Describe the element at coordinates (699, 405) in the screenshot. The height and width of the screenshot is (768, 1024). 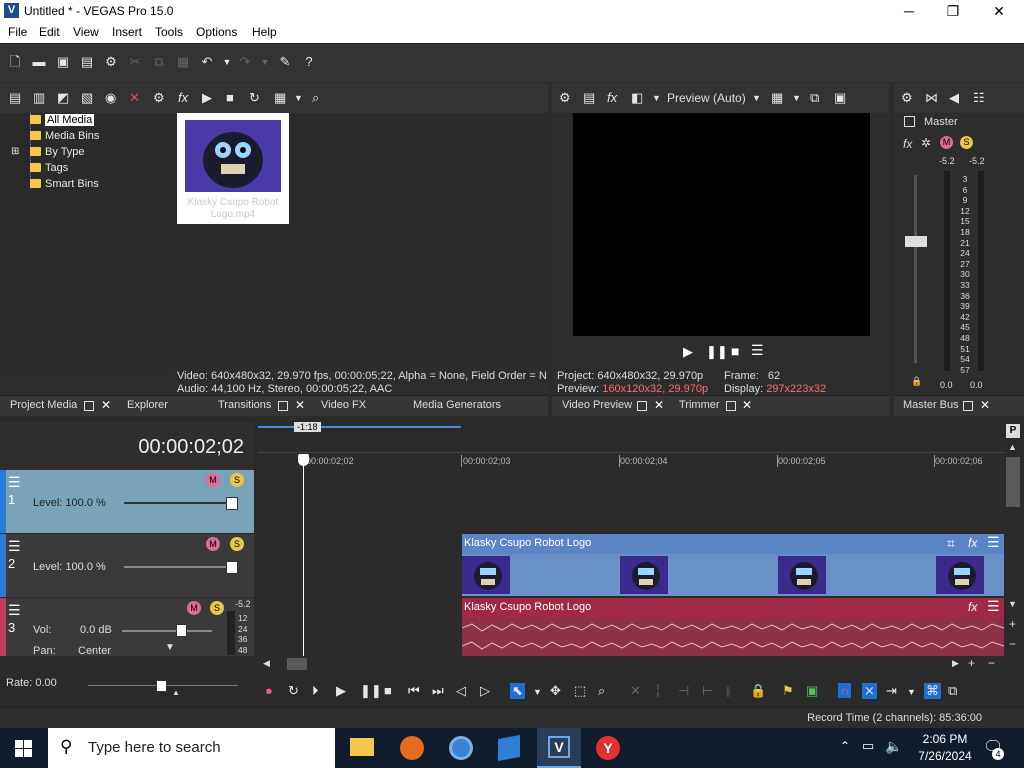
I see `tab-trimmer: Trimmer` at that location.